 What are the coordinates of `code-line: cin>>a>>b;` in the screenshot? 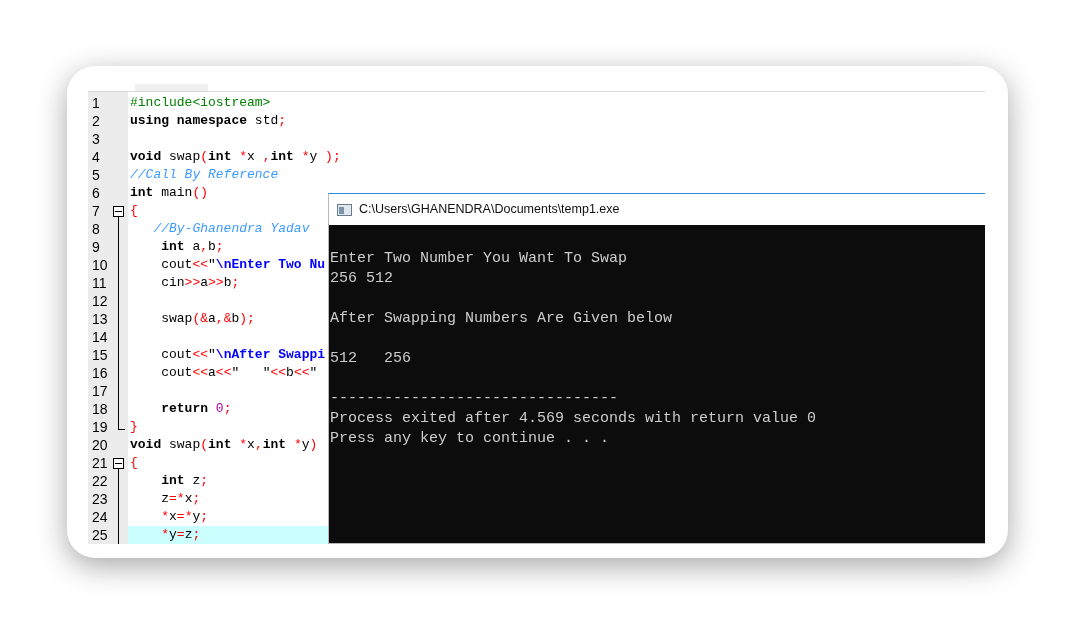 It's located at (200, 283).